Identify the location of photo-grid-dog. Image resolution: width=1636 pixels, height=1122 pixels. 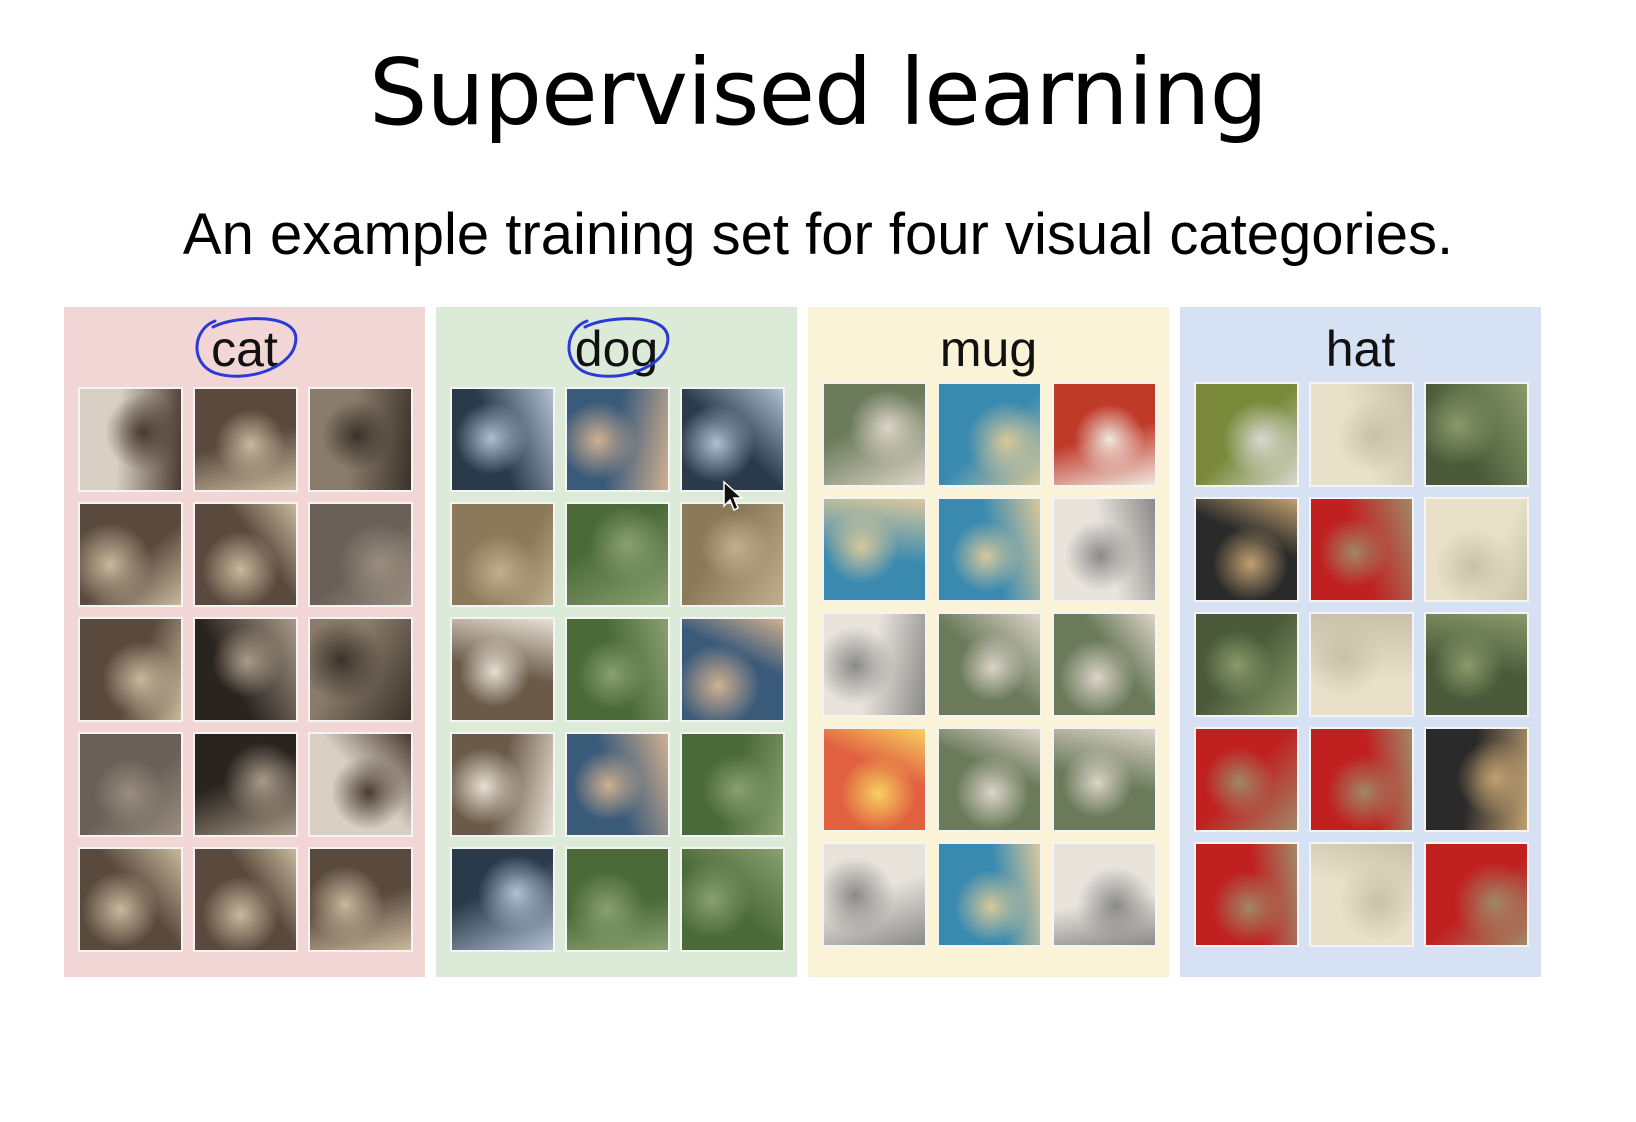
(617, 669).